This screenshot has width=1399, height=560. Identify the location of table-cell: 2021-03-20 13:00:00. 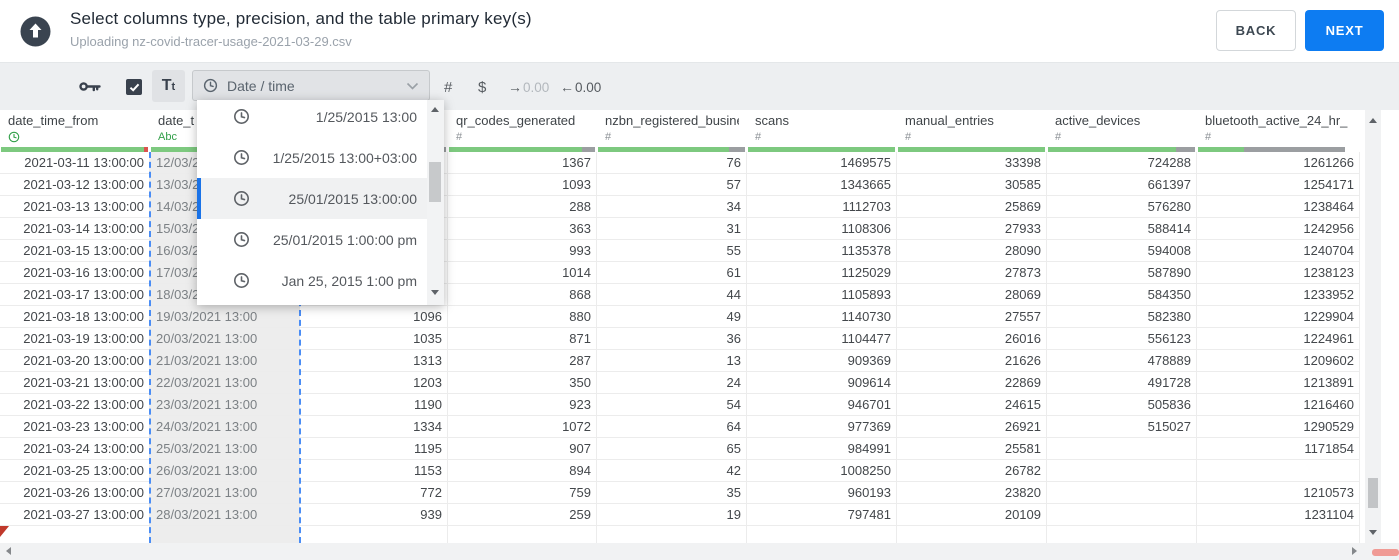
(75, 361).